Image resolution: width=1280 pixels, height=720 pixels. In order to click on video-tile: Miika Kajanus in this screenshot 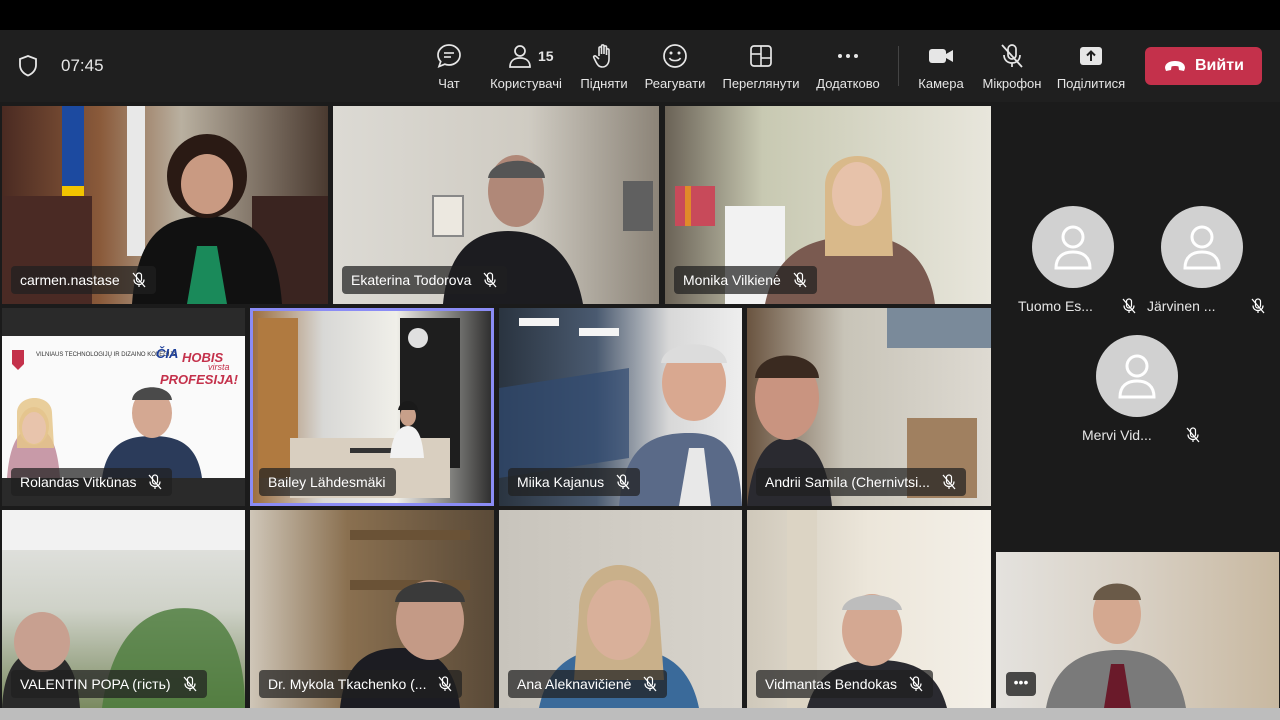, I will do `click(620, 407)`.